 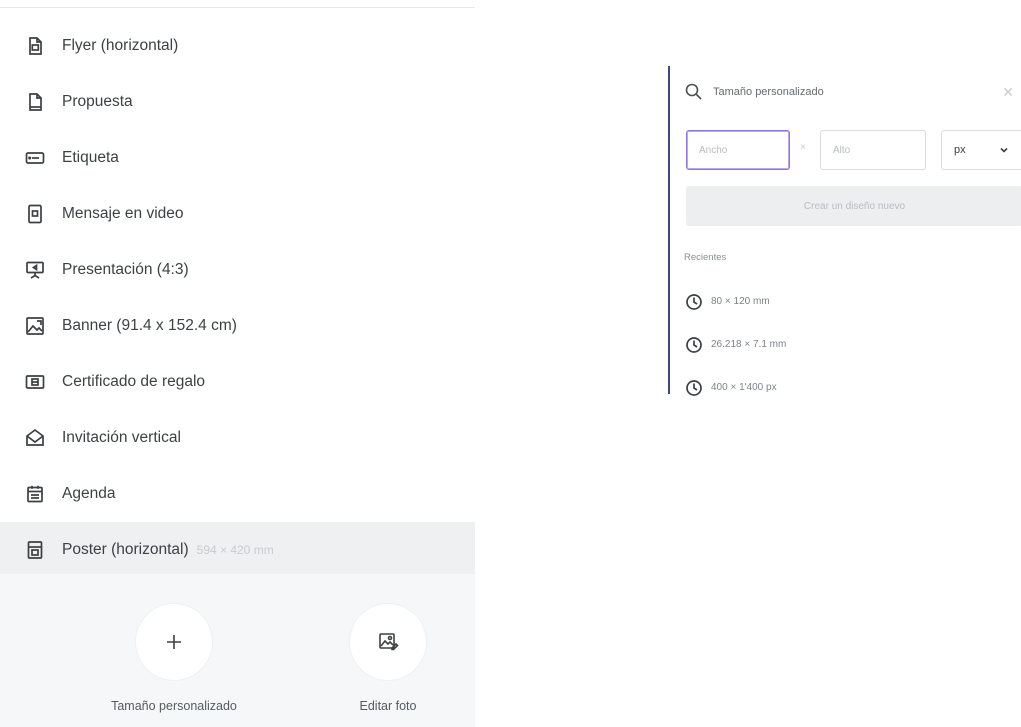 I want to click on recent-item-label: 80 × 120 mm, so click(x=740, y=301).